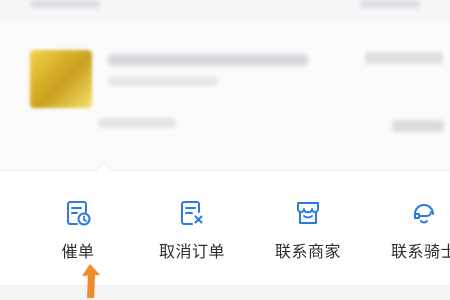 This screenshot has height=300, width=450. Describe the element at coordinates (192, 213) in the screenshot. I see `cancel-order-icon` at that location.